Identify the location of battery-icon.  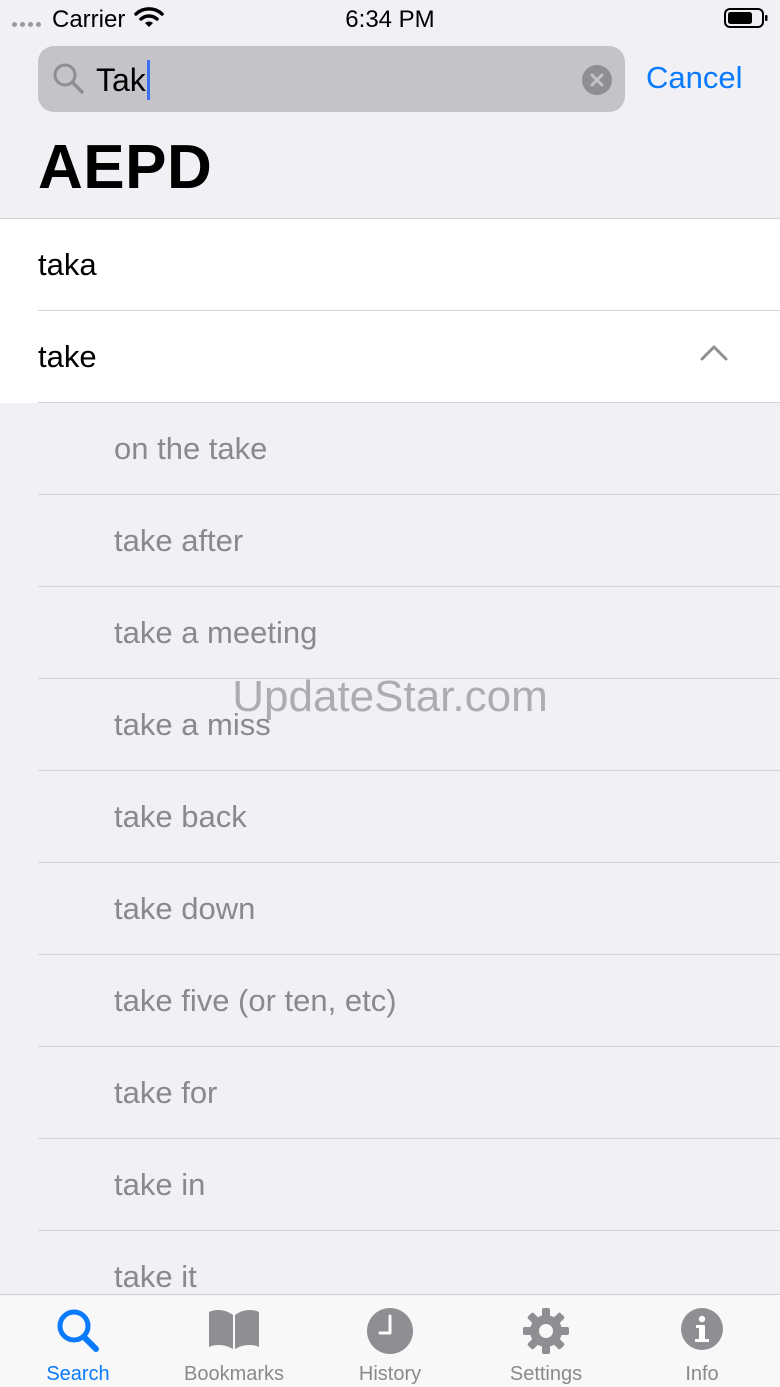
(746, 18).